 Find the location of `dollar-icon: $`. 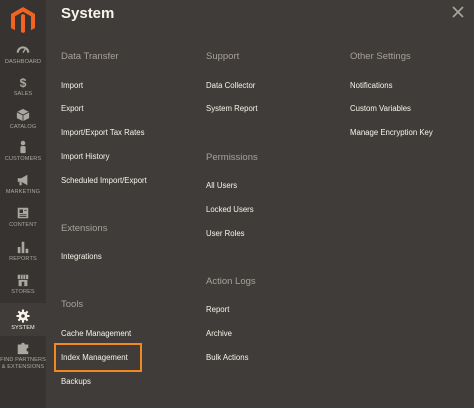

dollar-icon: $ is located at coordinates (23, 83).